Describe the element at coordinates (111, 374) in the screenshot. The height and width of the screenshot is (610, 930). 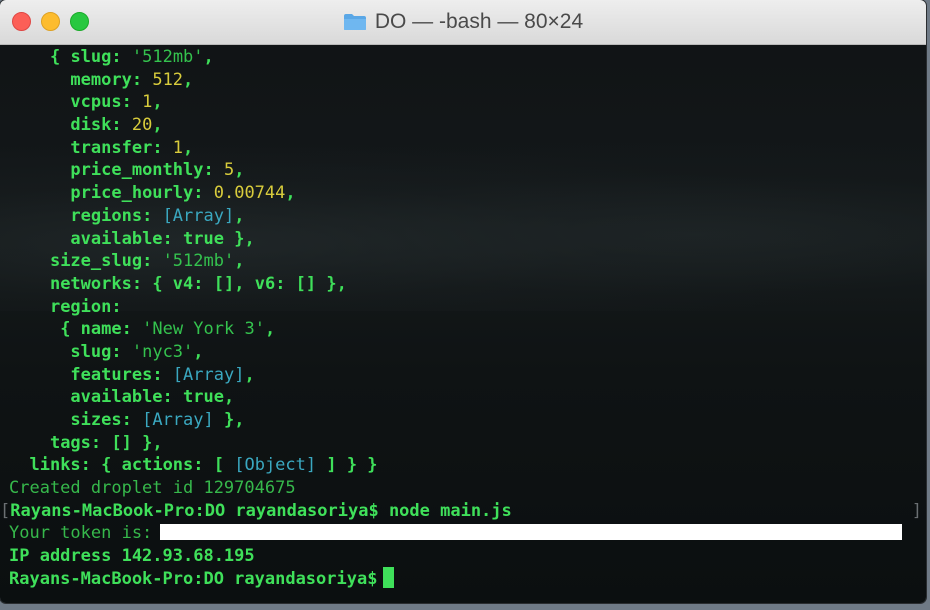
I see `token-g: features` at that location.